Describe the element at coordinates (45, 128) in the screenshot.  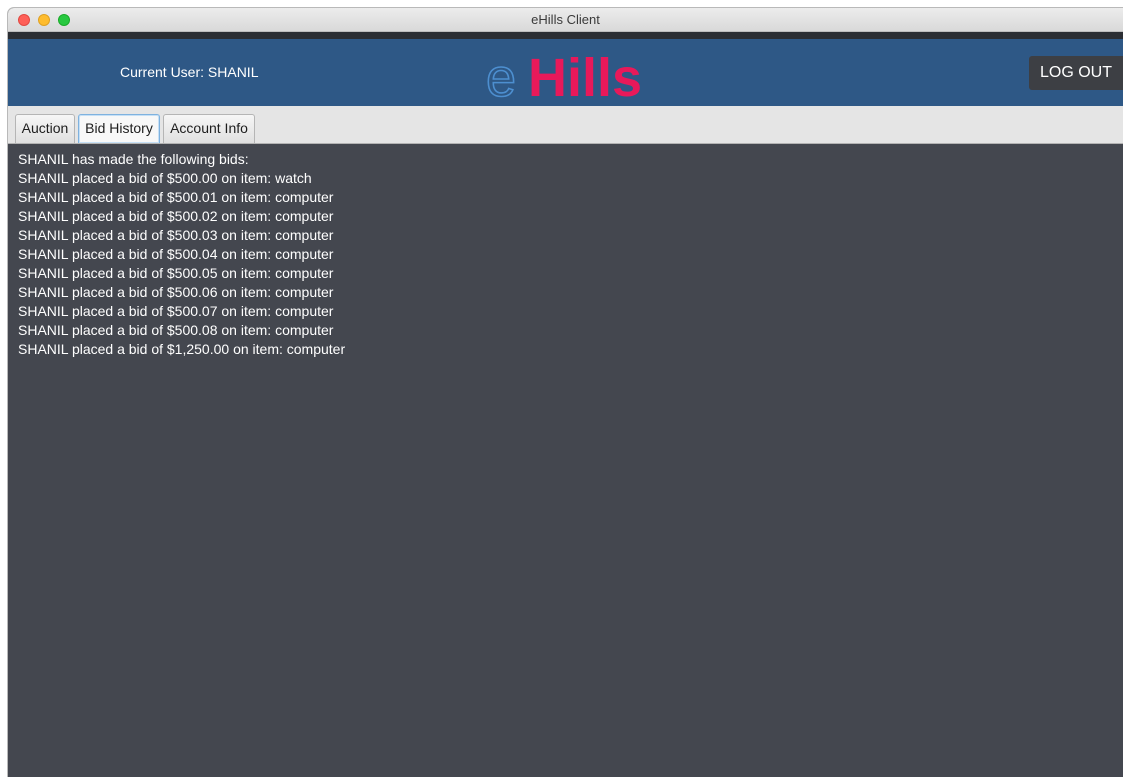
I see `tab-auction: Auction` at that location.